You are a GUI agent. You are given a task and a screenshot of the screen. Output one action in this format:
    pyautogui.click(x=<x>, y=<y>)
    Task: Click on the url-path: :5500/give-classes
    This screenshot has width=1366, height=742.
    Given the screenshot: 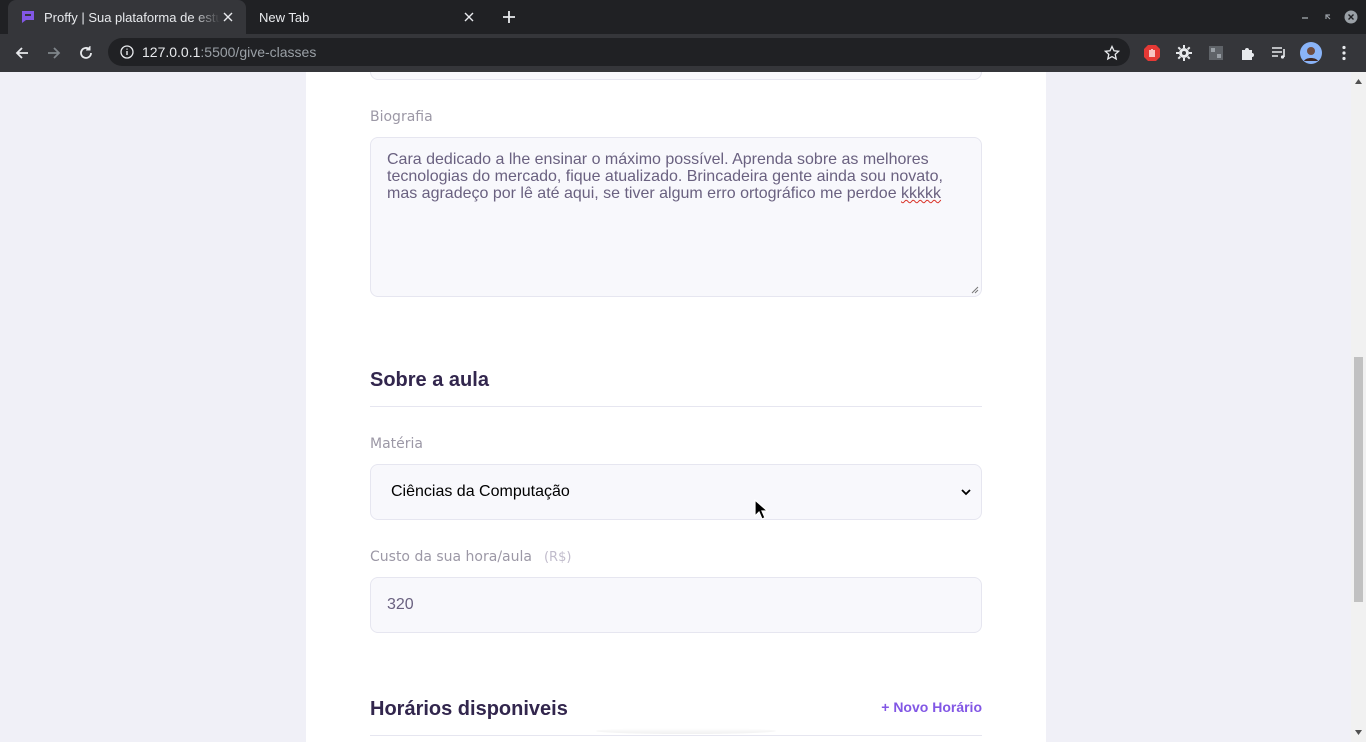 What is the action you would take?
    pyautogui.click(x=258, y=52)
    